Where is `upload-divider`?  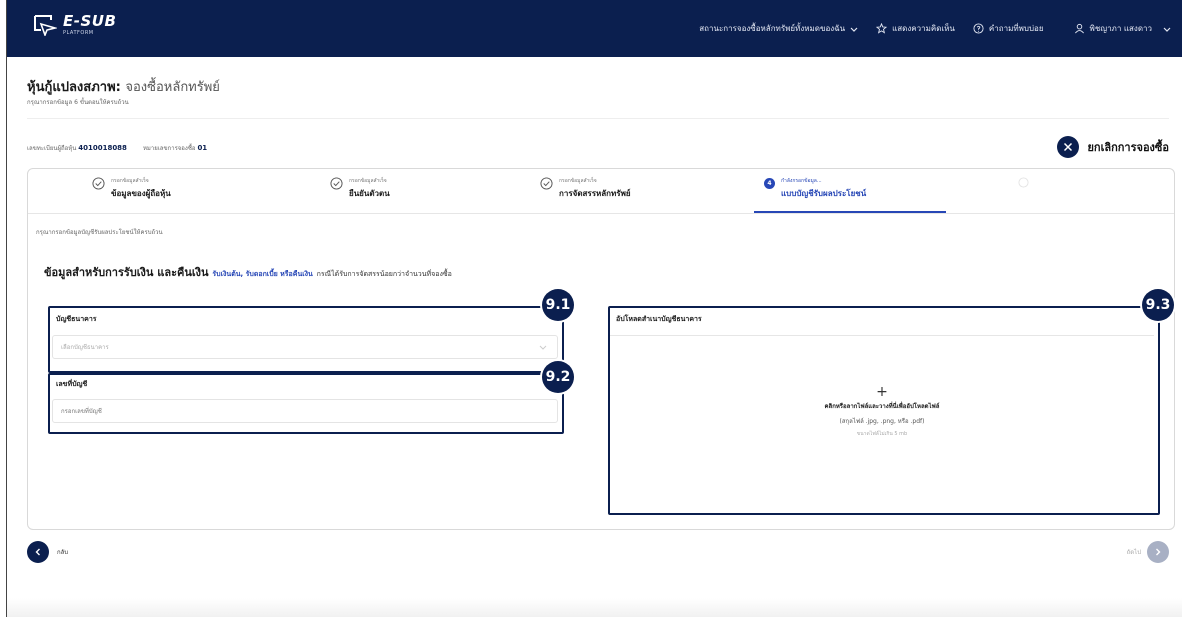
upload-divider is located at coordinates (882, 335).